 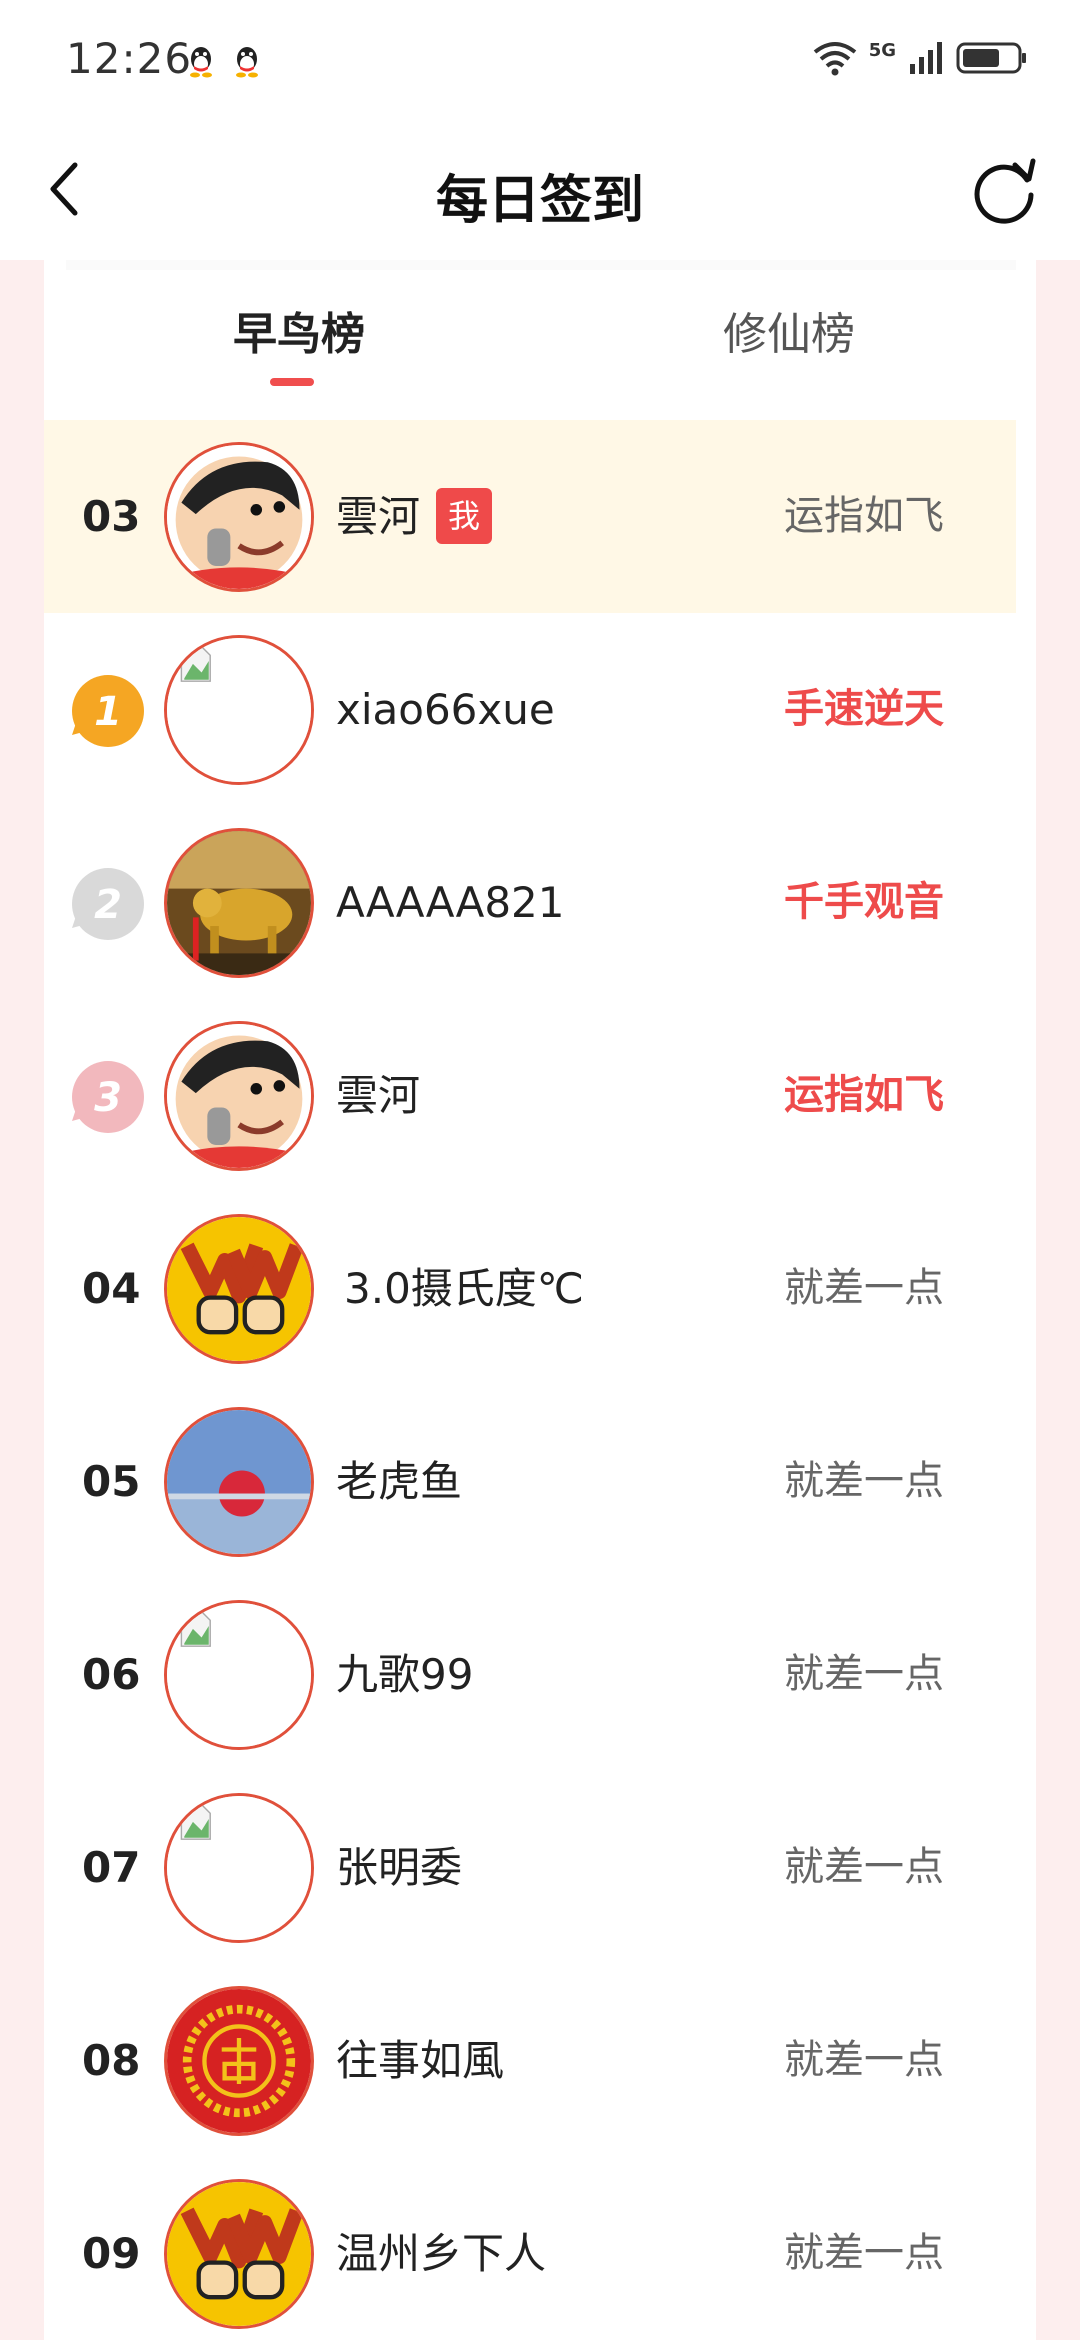 I want to click on user-name: 3.0摄氏度℃, so click(x=464, y=1288).